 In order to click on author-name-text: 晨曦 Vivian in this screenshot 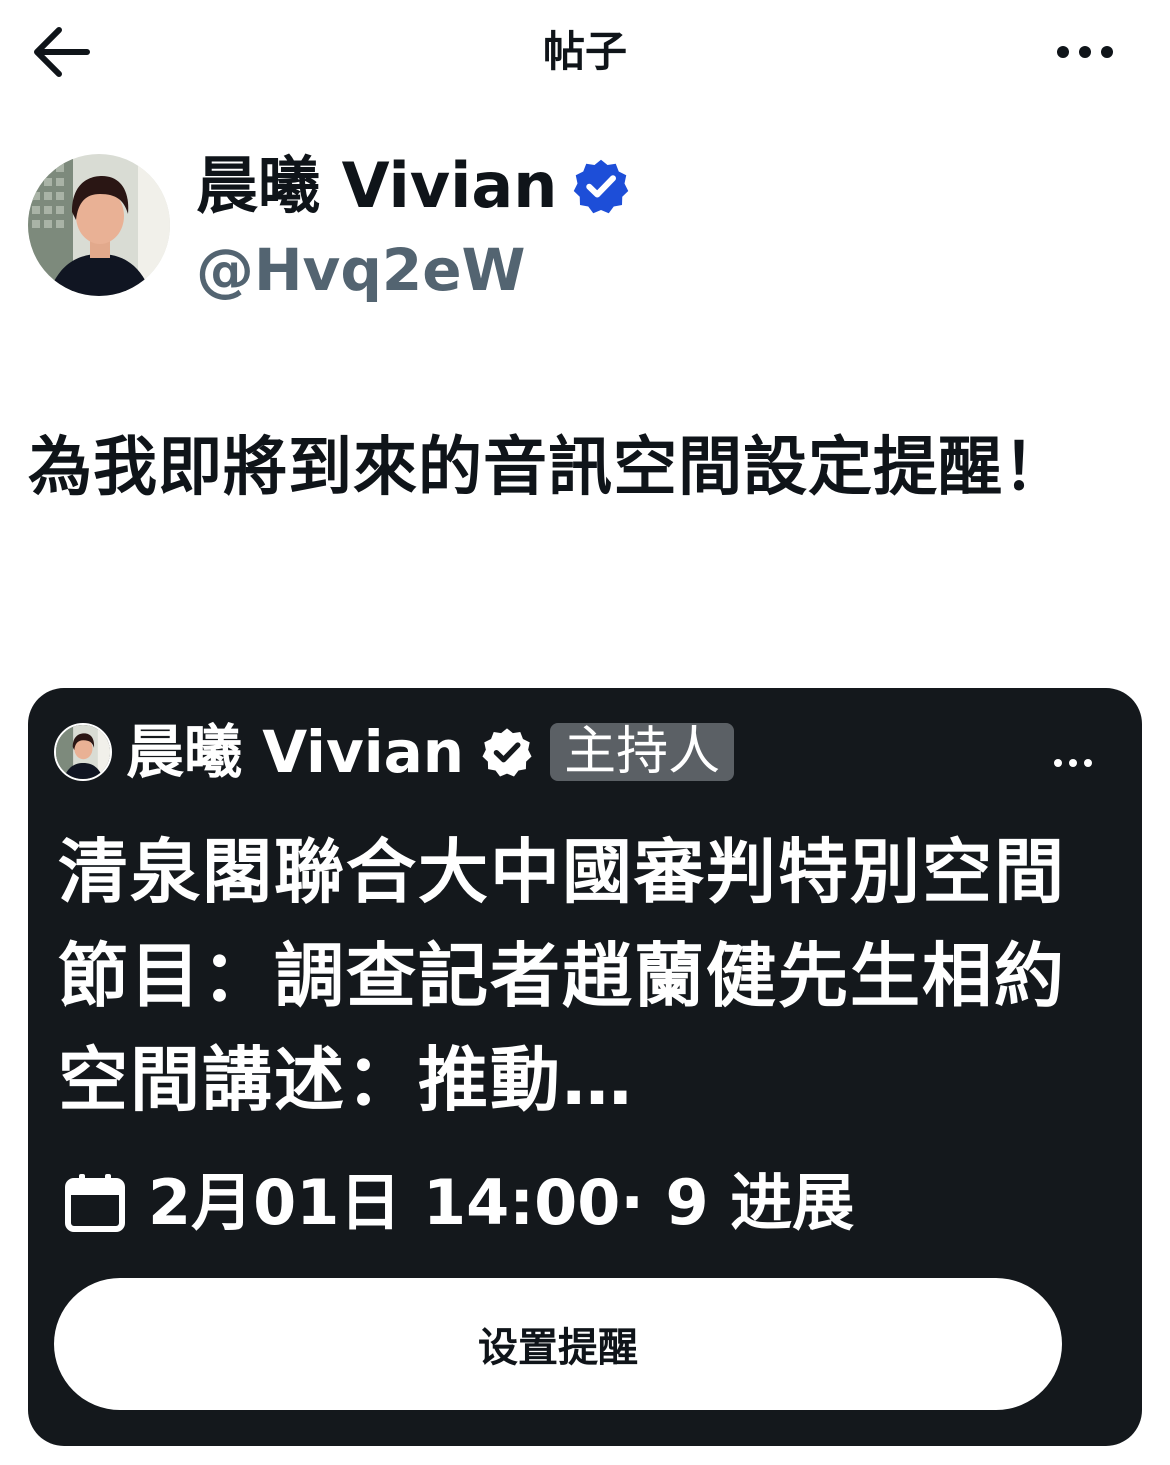, I will do `click(377, 185)`.